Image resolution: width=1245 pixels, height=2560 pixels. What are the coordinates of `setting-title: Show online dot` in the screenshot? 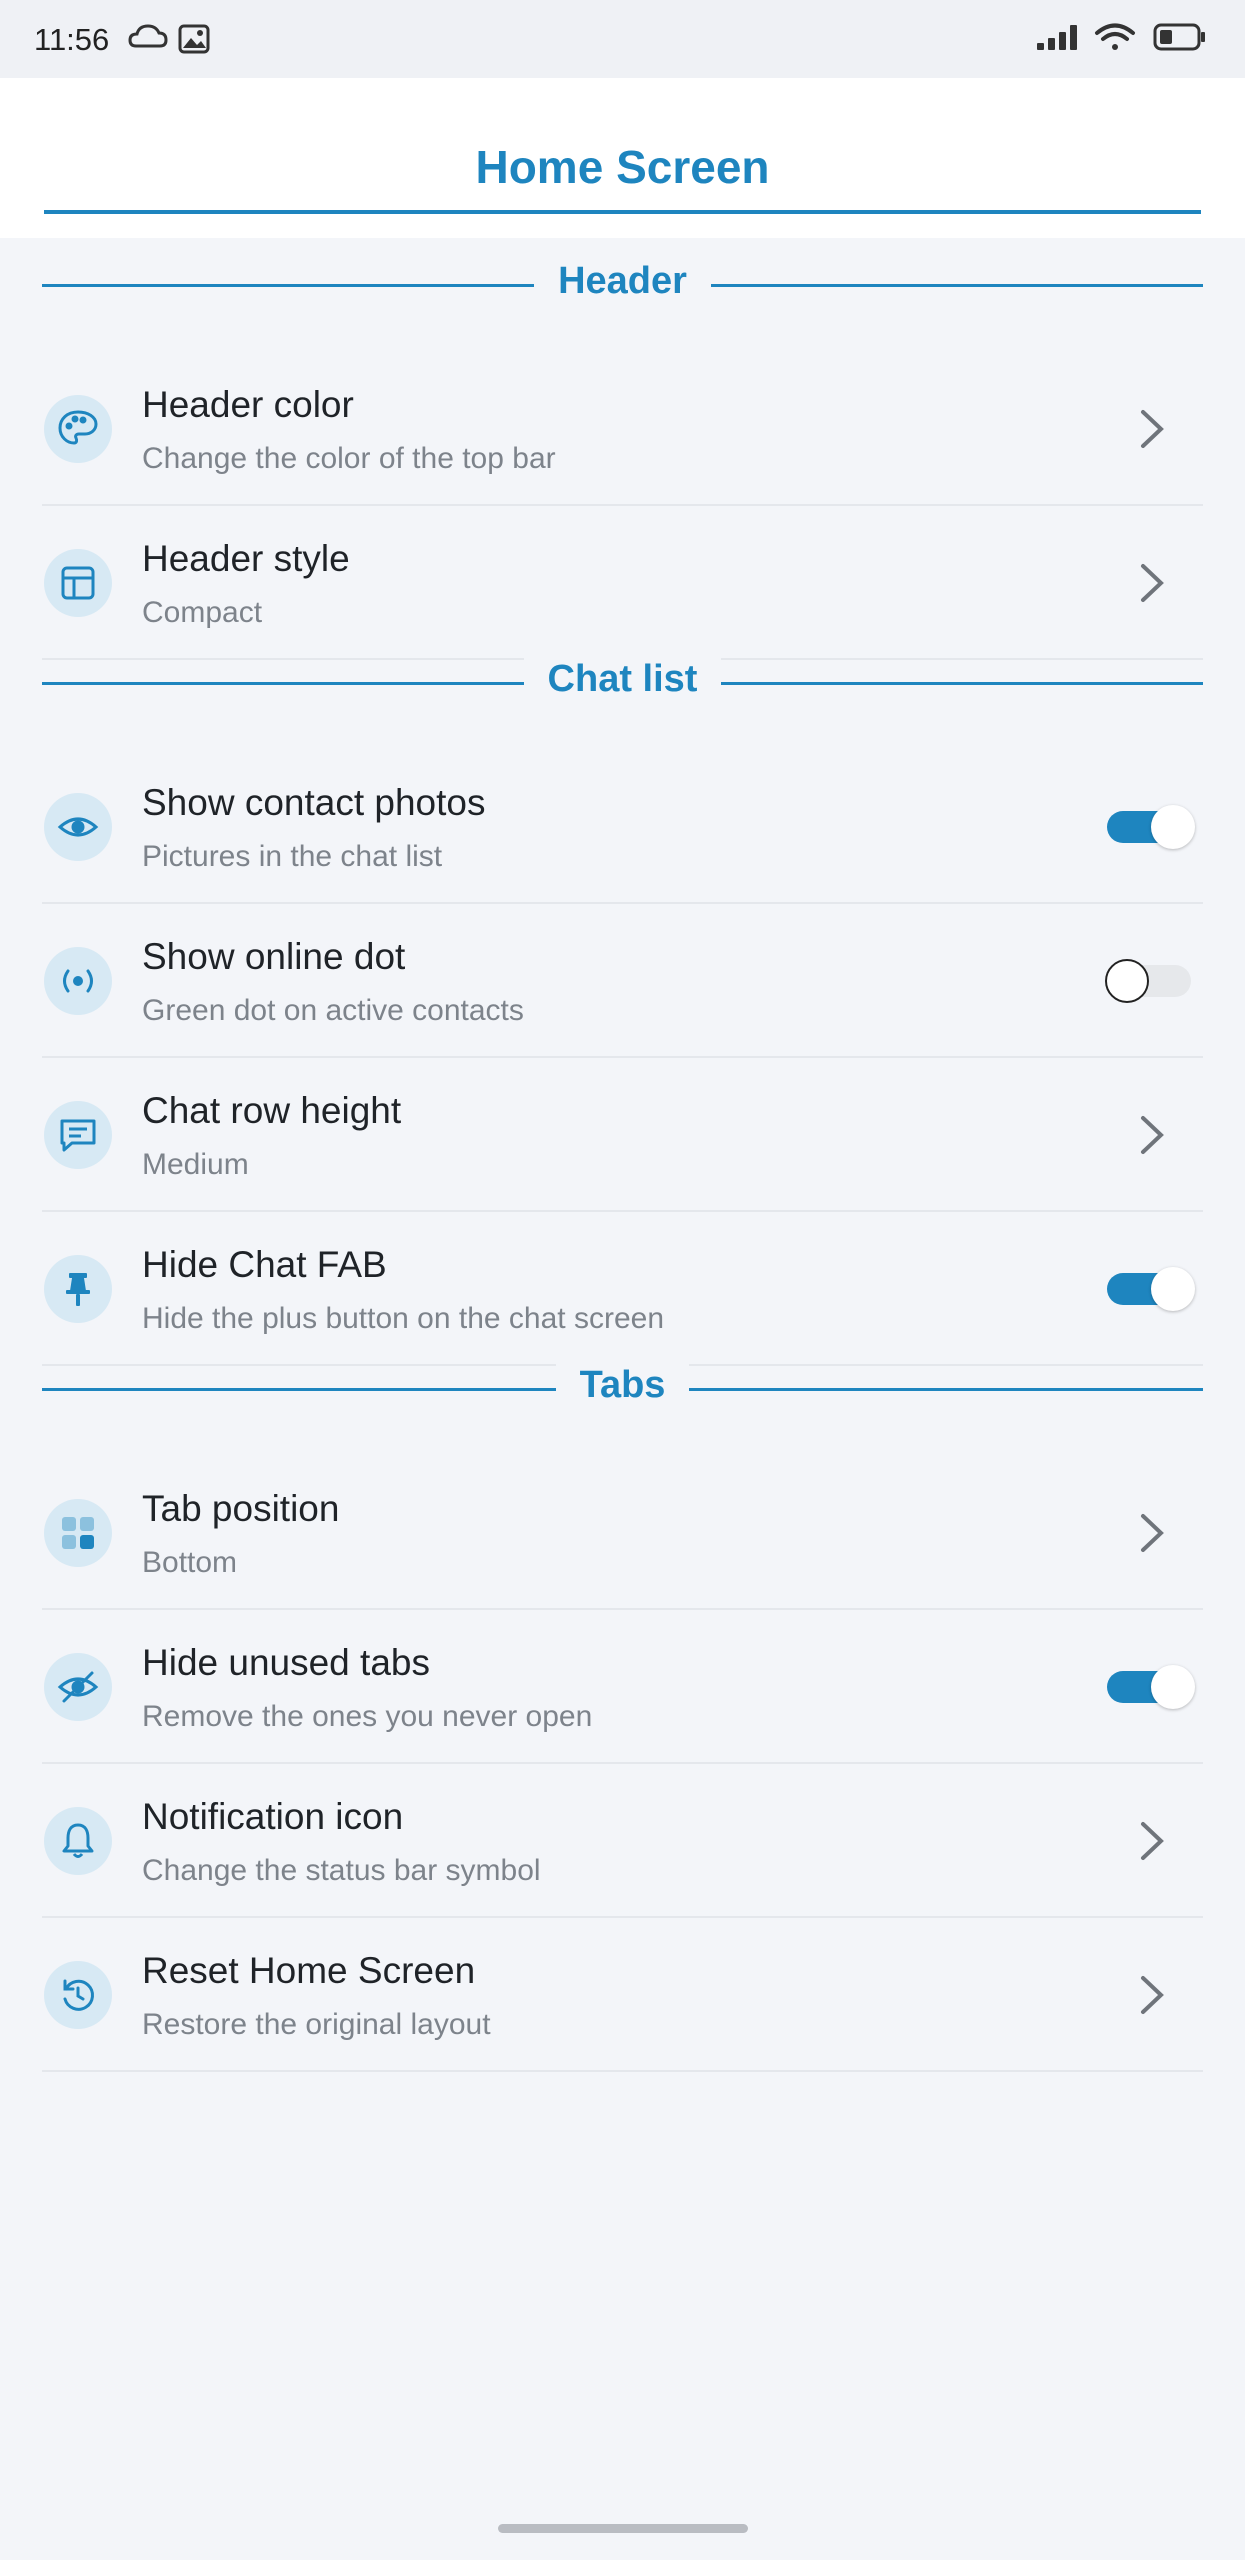 It's located at (274, 956).